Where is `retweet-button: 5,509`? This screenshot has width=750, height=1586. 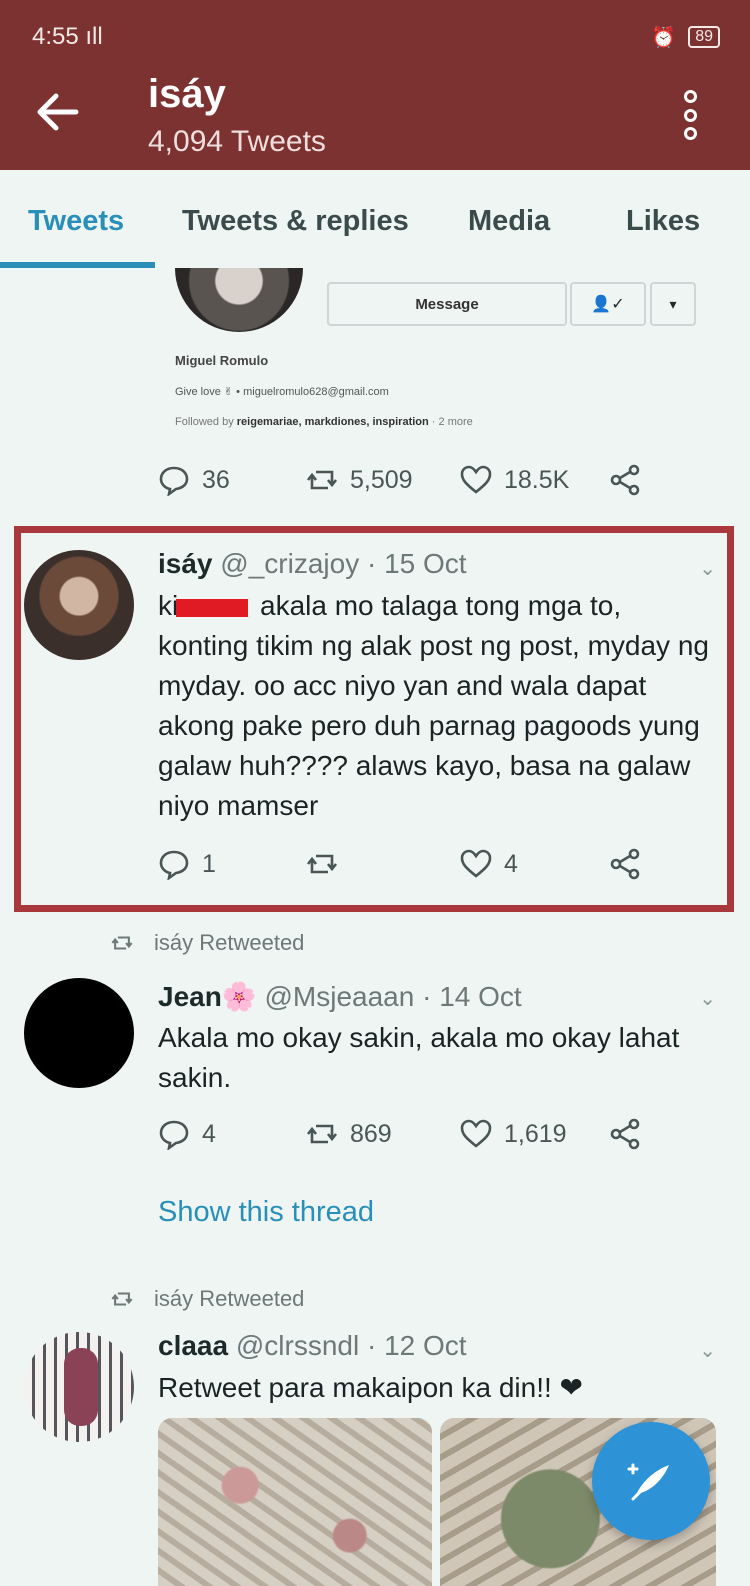 retweet-button: 5,509 is located at coordinates (359, 480).